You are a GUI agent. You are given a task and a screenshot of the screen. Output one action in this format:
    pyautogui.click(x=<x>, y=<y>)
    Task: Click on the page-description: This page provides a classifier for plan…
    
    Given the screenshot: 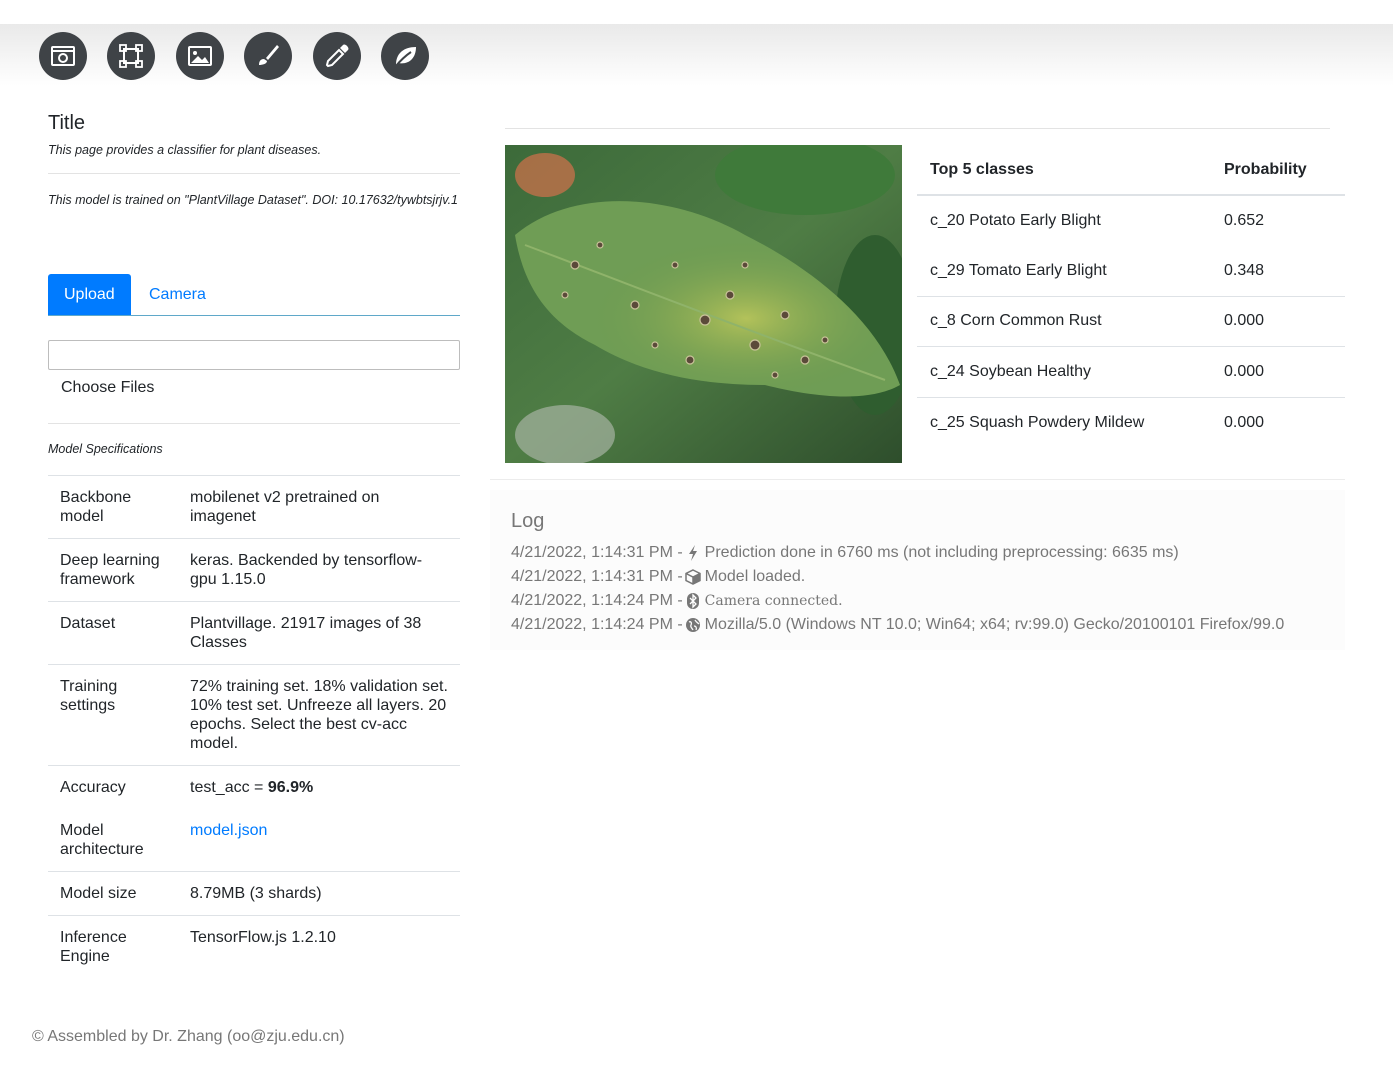 What is the action you would take?
    pyautogui.click(x=185, y=150)
    